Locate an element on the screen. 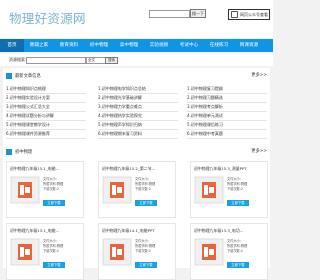 Image resolution: width=320 pixels, height=280 pixels. list-item: 1.初中物理电学知识点总结 is located at coordinates (138, 89).